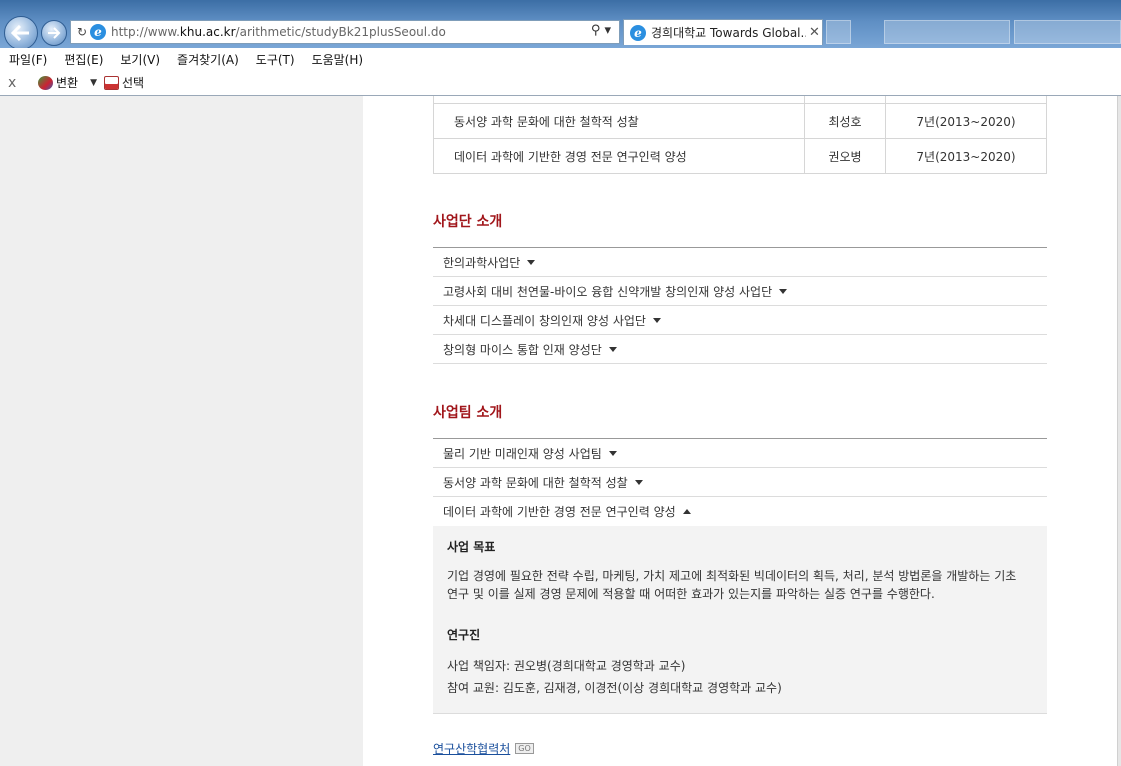 The height and width of the screenshot is (766, 1121). What do you see at coordinates (524, 748) in the screenshot?
I see `go-badge: GO` at bounding box center [524, 748].